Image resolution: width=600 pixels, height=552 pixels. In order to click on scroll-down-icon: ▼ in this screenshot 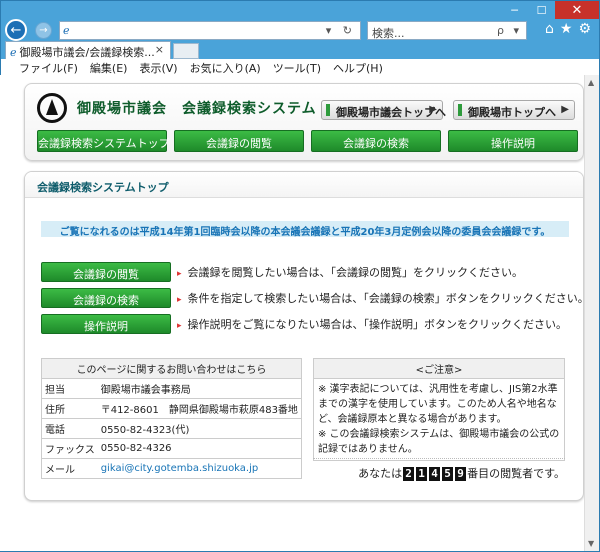, I will do `click(591, 543)`.